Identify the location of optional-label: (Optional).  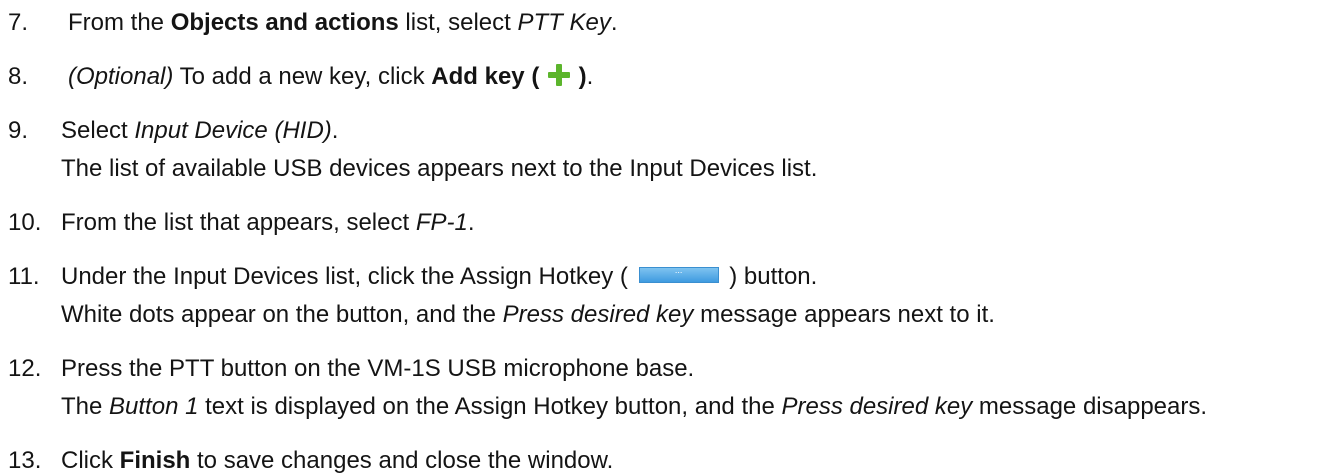
(121, 76).